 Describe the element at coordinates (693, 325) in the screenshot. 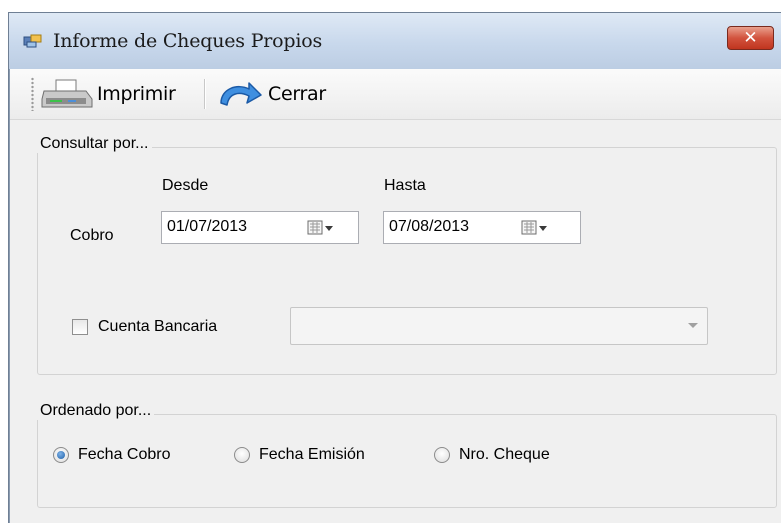

I see `chevron-down-icon` at that location.